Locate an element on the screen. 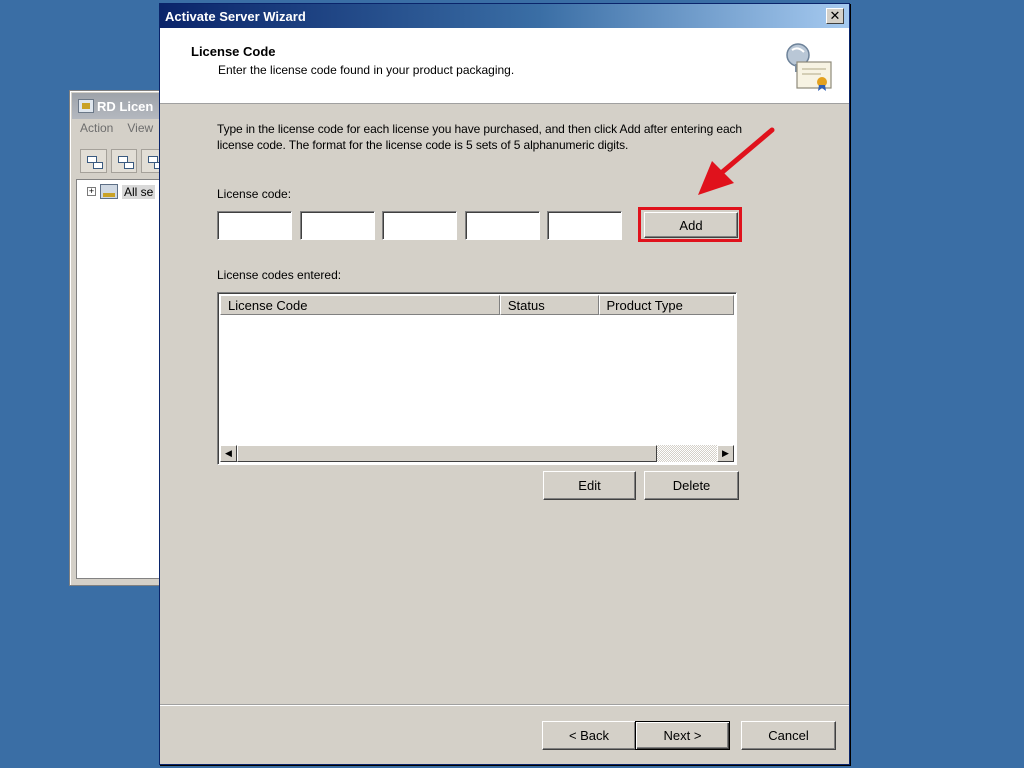  add-button: Add is located at coordinates (691, 225).